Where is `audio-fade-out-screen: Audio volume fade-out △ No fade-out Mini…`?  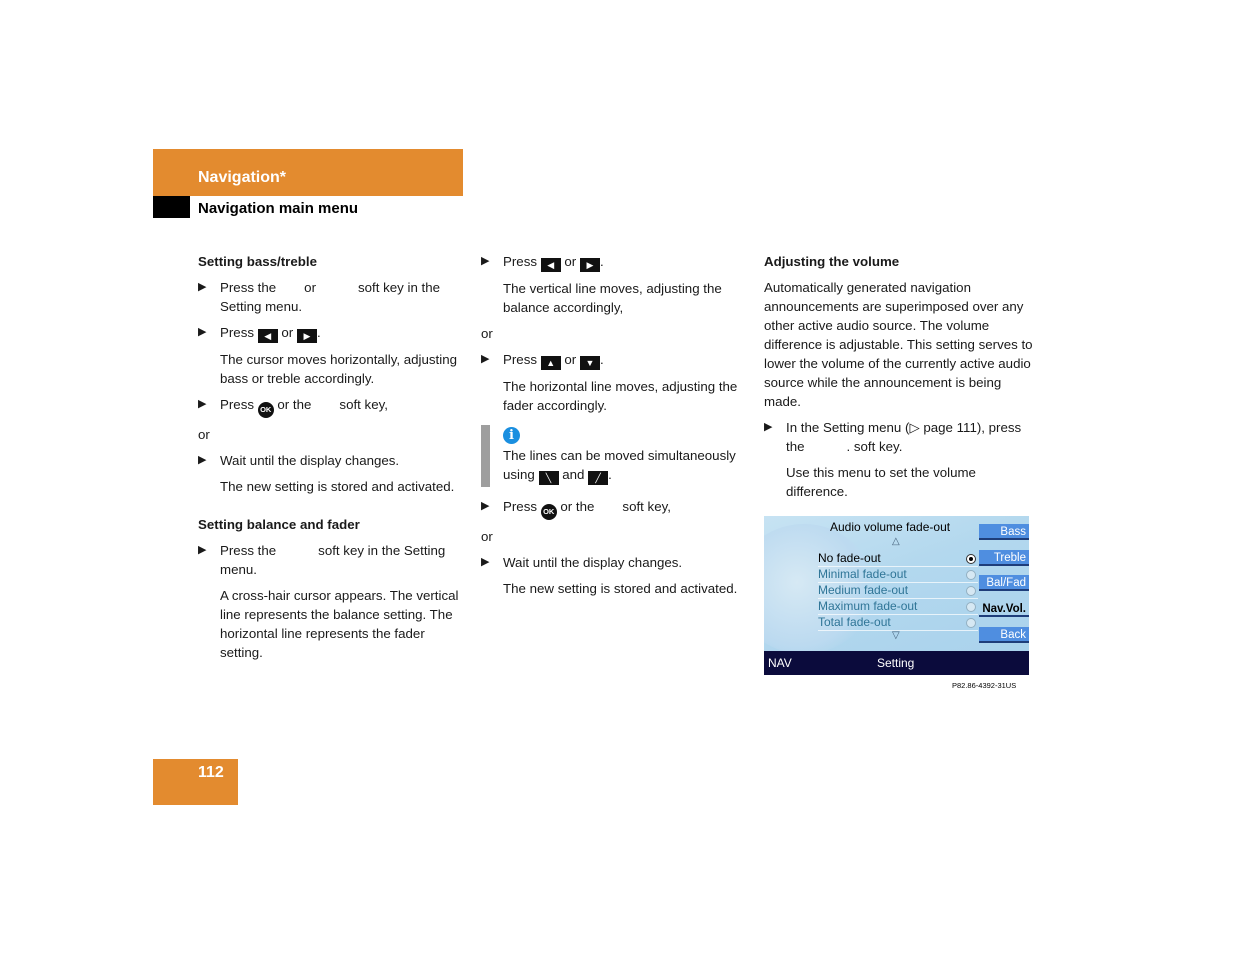
audio-fade-out-screen: Audio volume fade-out △ No fade-out Mini… is located at coordinates (896, 595).